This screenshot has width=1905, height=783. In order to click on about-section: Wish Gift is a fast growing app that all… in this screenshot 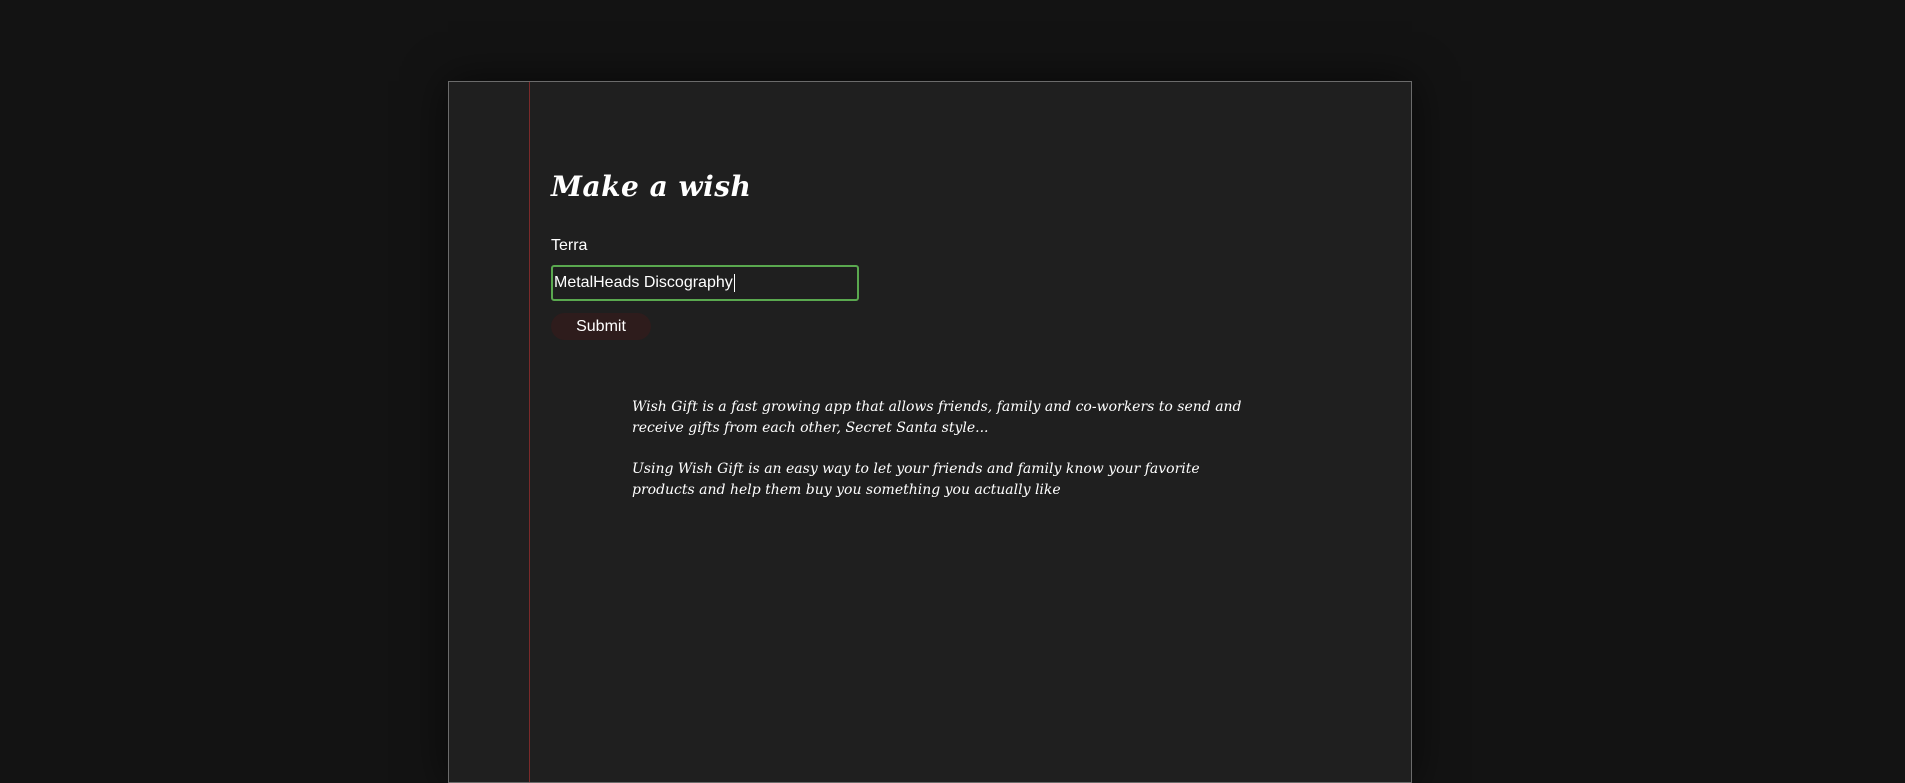, I will do `click(942, 459)`.